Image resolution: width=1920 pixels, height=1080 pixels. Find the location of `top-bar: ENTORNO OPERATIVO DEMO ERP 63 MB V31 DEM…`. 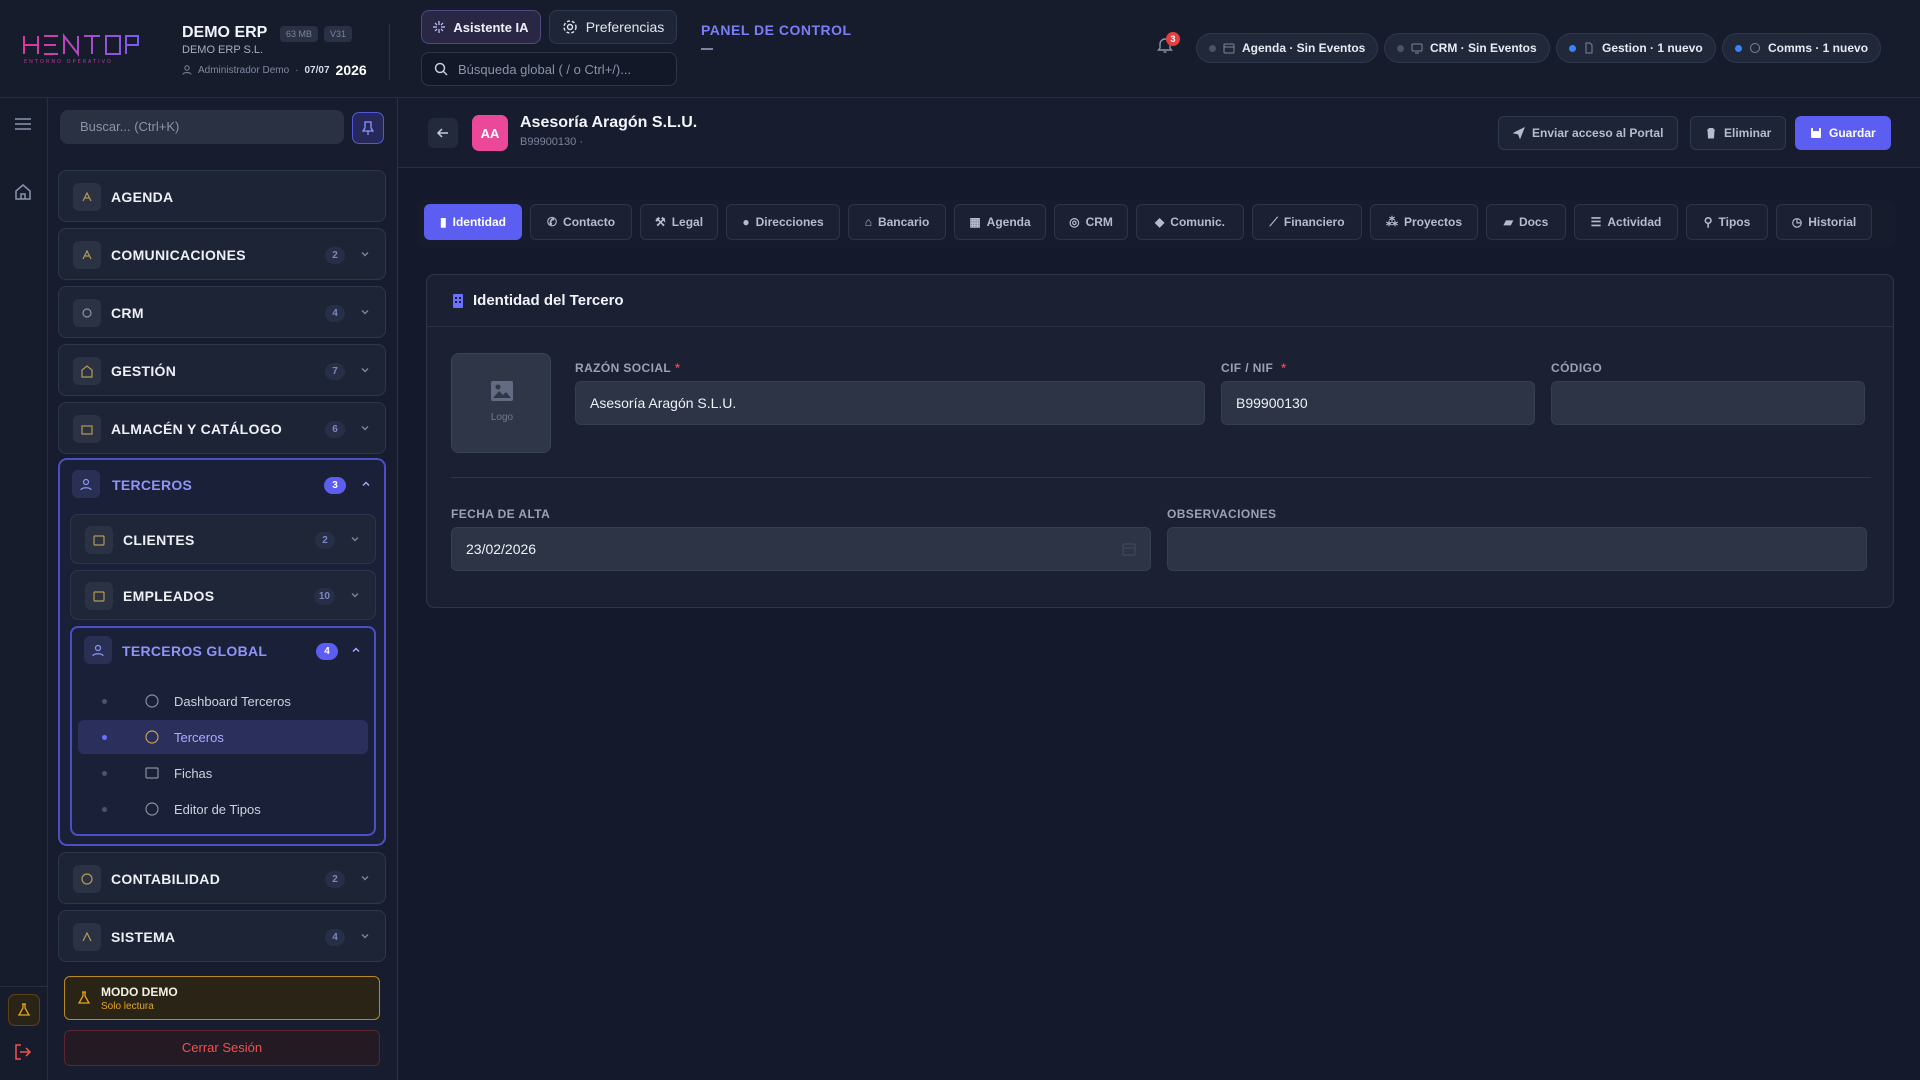

top-bar: ENTORNO OPERATIVO DEMO ERP 63 MB V31 DEM… is located at coordinates (960, 49).